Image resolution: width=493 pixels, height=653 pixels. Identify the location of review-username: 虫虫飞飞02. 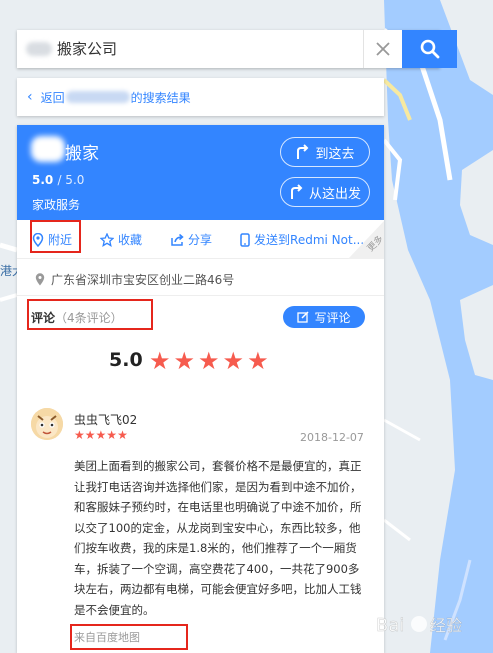
(105, 419).